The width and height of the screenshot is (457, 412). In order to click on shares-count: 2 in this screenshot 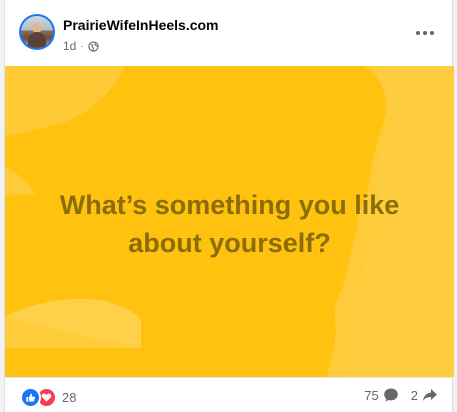, I will do `click(424, 395)`.